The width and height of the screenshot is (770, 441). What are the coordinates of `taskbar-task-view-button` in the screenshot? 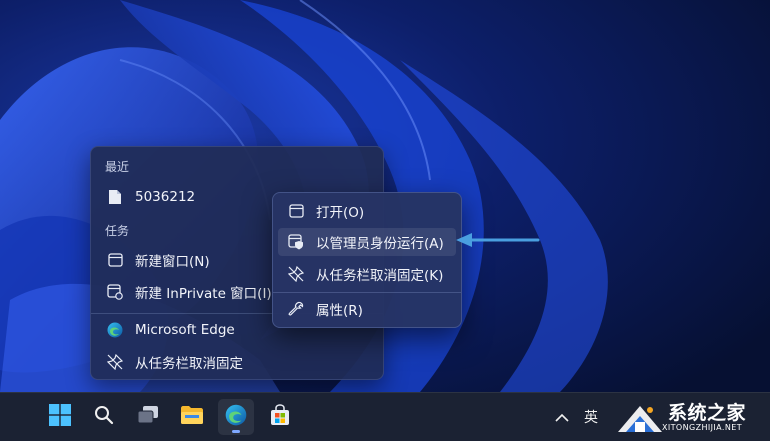 It's located at (148, 417).